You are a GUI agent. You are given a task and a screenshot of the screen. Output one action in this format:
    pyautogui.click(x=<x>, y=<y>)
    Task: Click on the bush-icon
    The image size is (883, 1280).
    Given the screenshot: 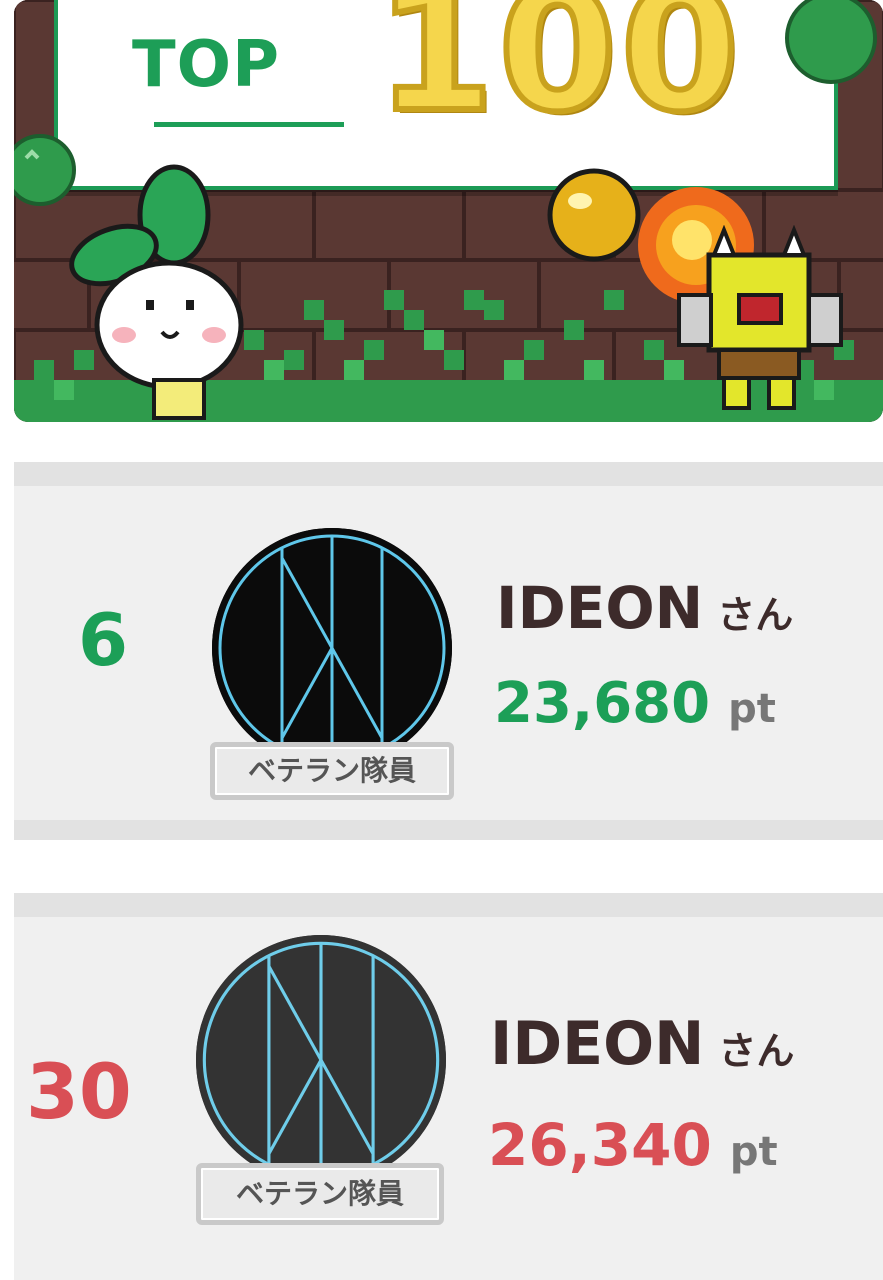 What is the action you would take?
    pyautogui.click(x=831, y=42)
    